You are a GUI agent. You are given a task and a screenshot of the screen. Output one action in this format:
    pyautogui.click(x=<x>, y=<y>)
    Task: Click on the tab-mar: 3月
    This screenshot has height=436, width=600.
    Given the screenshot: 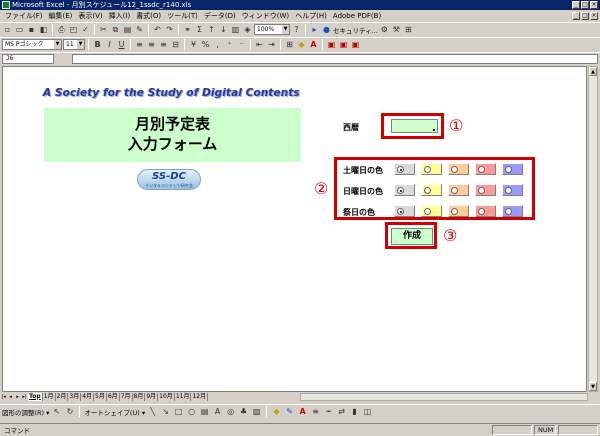 What is the action you would take?
    pyautogui.click(x=75, y=396)
    